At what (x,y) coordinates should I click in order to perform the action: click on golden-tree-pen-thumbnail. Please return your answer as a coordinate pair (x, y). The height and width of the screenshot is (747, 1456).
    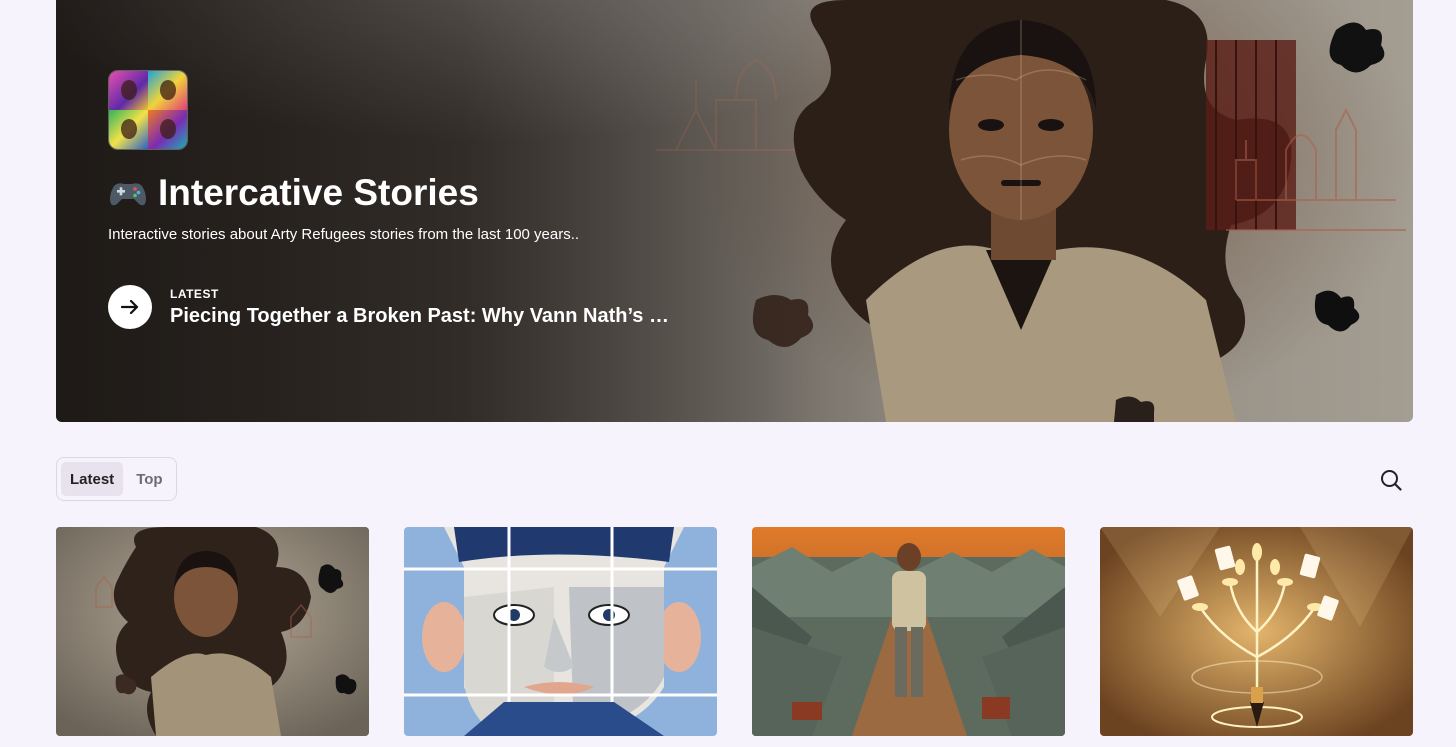
    Looking at the image, I should click on (1256, 631).